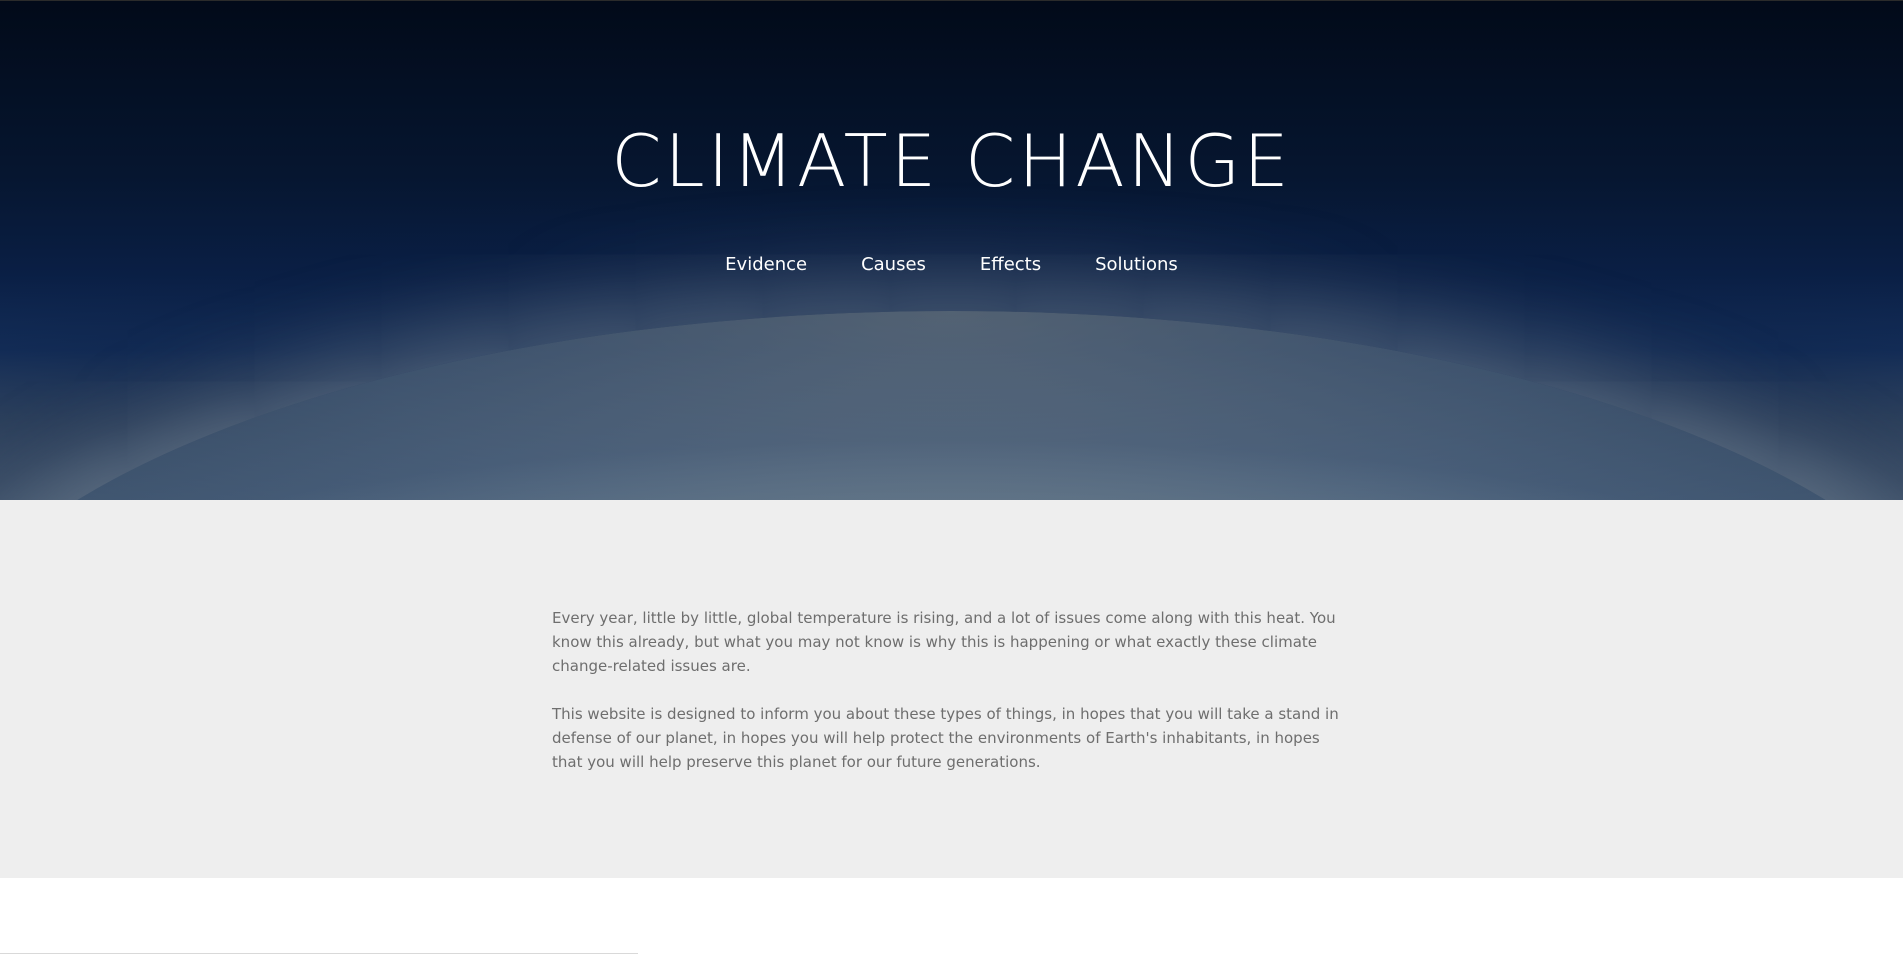 This screenshot has height=954, width=1903. I want to click on nav-link-effects: Effects, so click(1010, 264).